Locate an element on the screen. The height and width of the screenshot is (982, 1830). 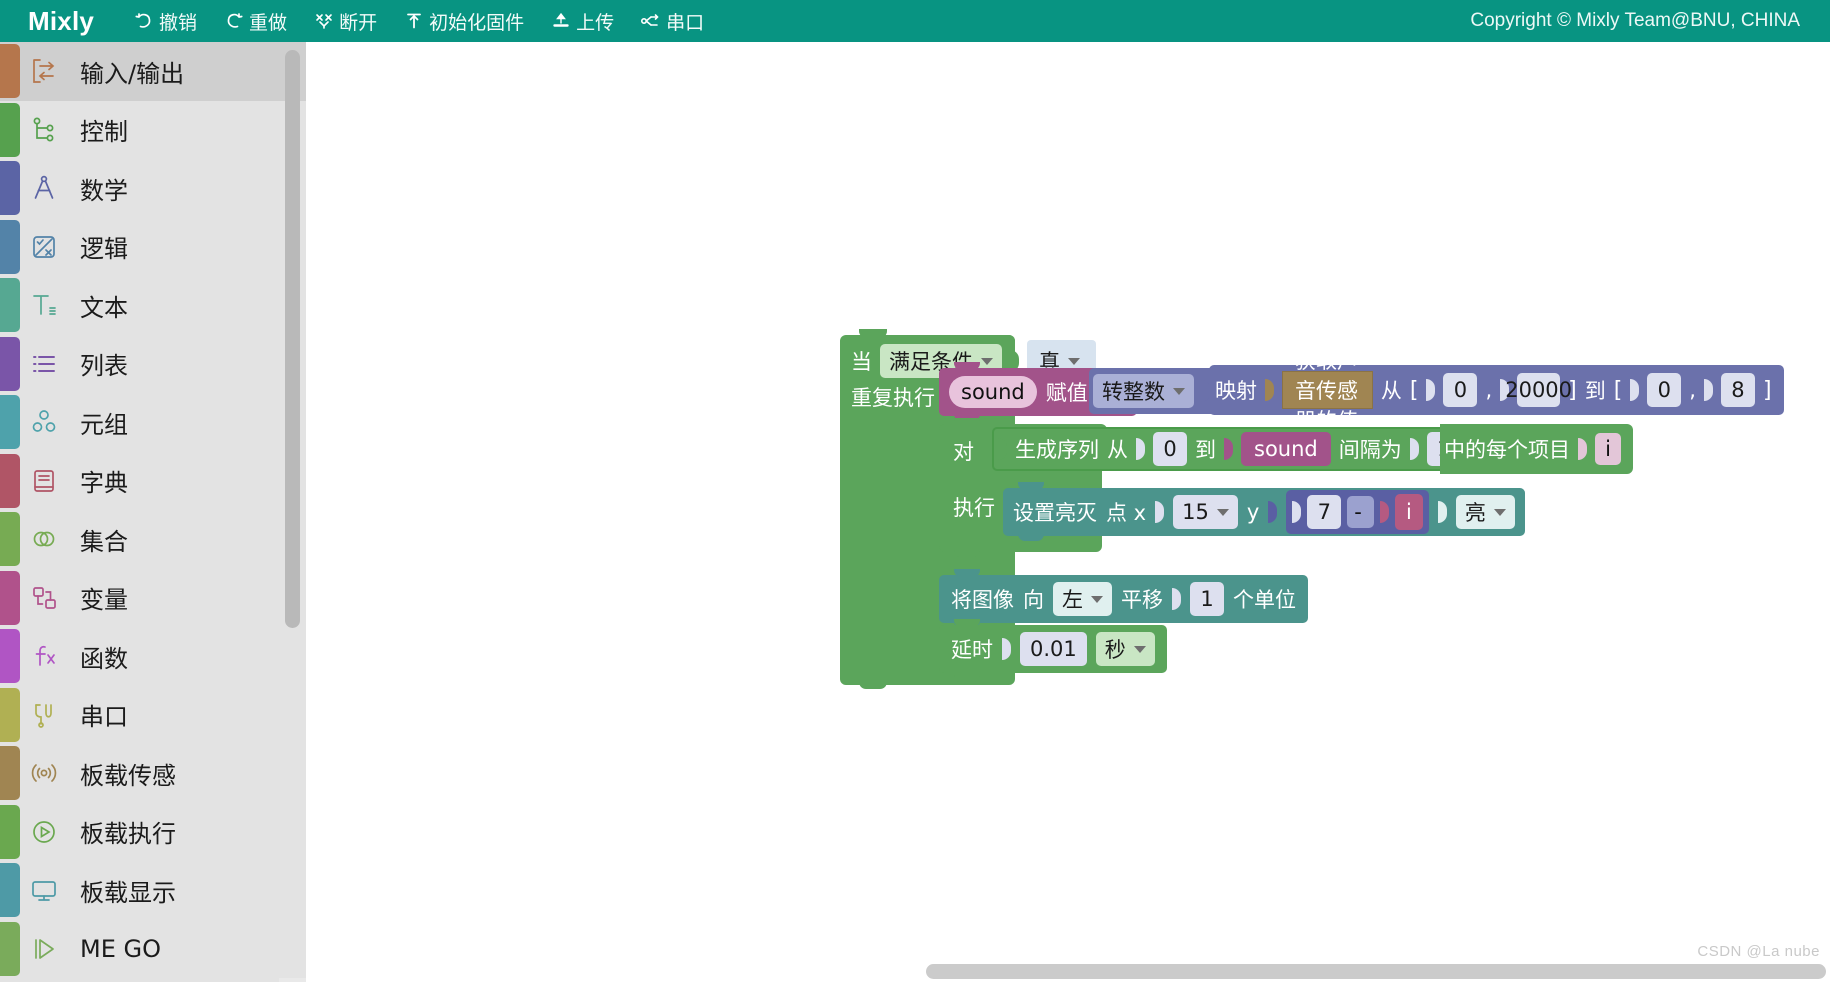
shift-move-label: 平移 is located at coordinates (1142, 600).